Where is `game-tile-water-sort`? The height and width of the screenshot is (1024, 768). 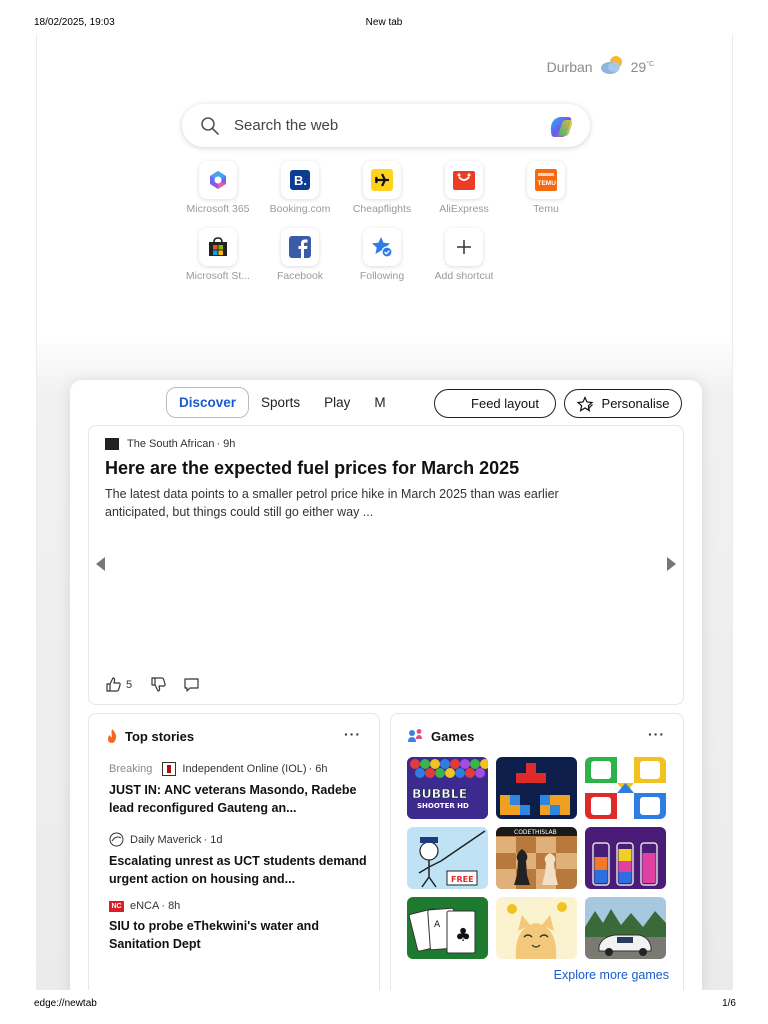 game-tile-water-sort is located at coordinates (625, 858).